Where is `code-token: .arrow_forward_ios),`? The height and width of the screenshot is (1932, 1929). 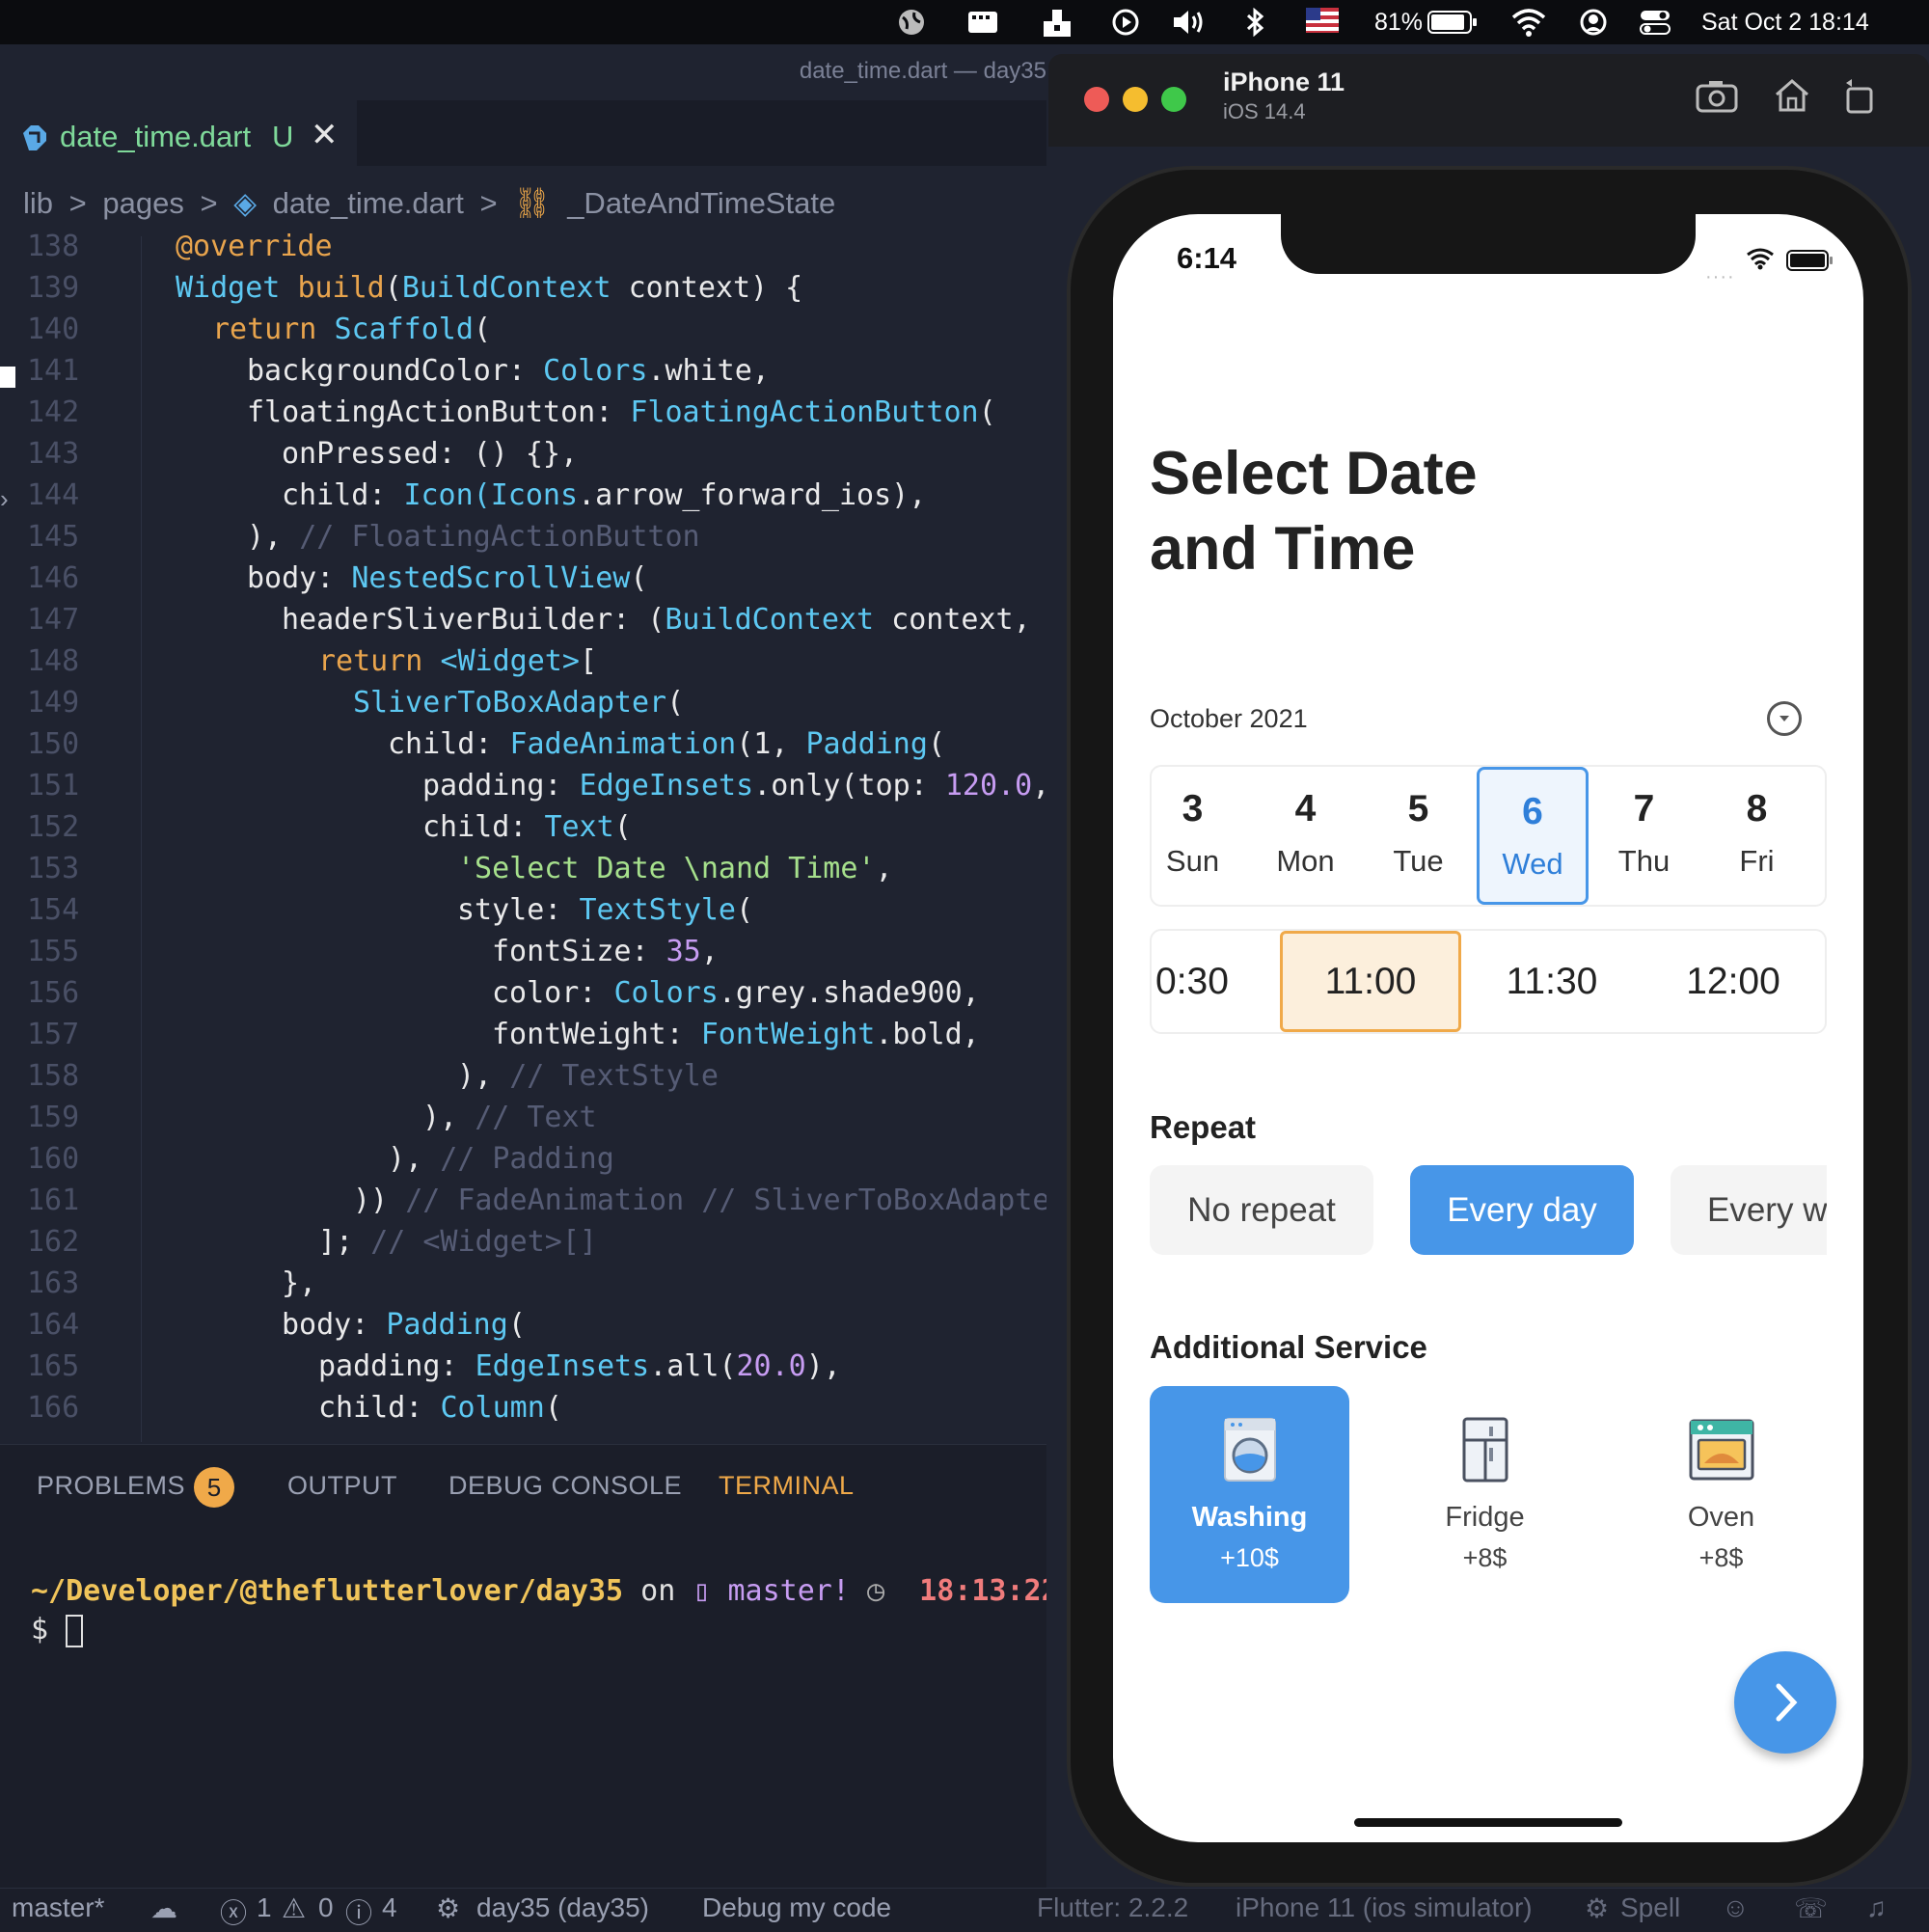
code-token: .arrow_forward_ios), is located at coordinates (753, 495).